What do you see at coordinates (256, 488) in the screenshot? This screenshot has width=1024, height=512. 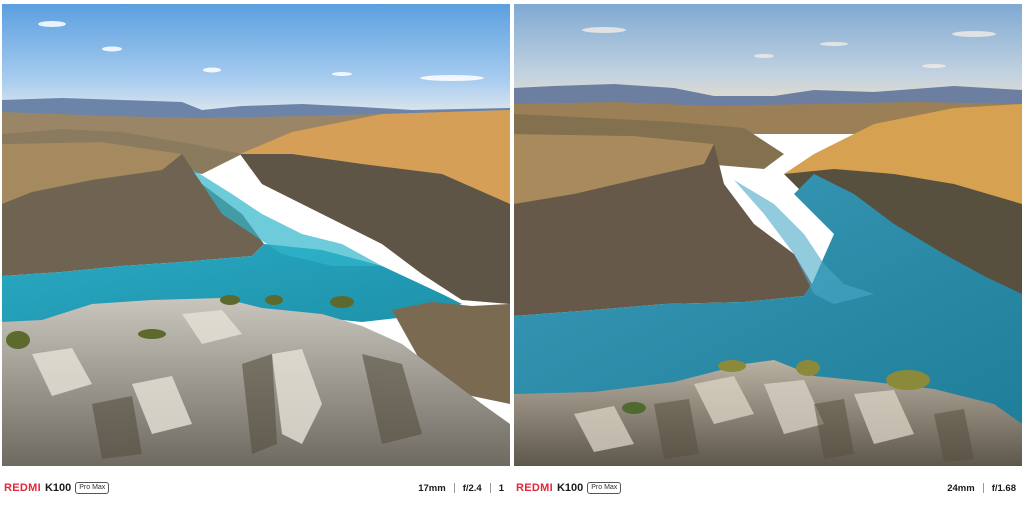 I see `photo-caption: REDMI K100 Pro Max 17mm f/2.4 1` at bounding box center [256, 488].